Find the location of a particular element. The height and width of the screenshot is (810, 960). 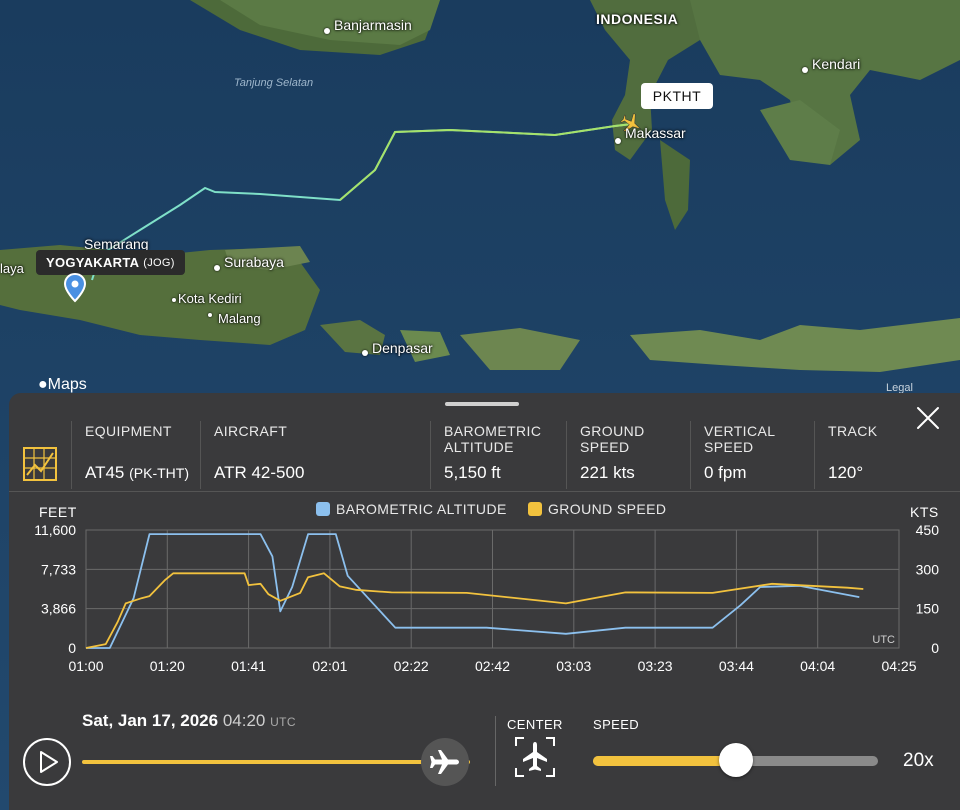

center-label: CENTER is located at coordinates (535, 724).